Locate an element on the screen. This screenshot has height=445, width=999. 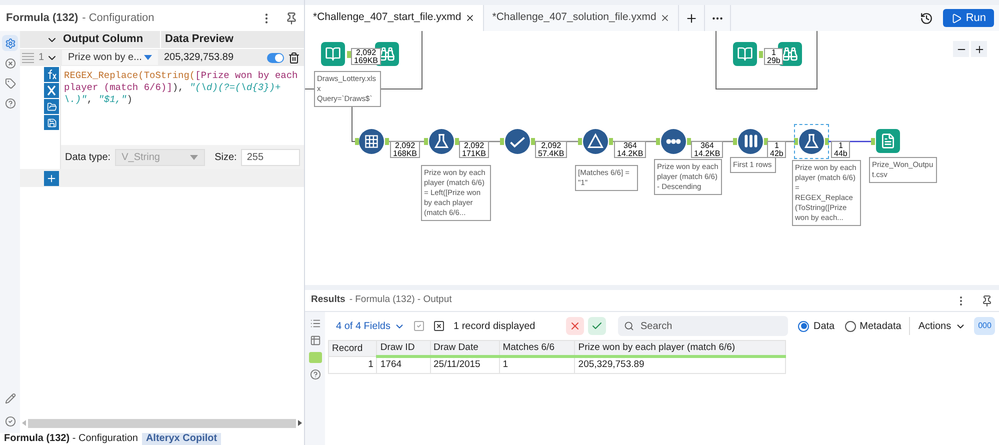
table-icon is located at coordinates (315, 340).